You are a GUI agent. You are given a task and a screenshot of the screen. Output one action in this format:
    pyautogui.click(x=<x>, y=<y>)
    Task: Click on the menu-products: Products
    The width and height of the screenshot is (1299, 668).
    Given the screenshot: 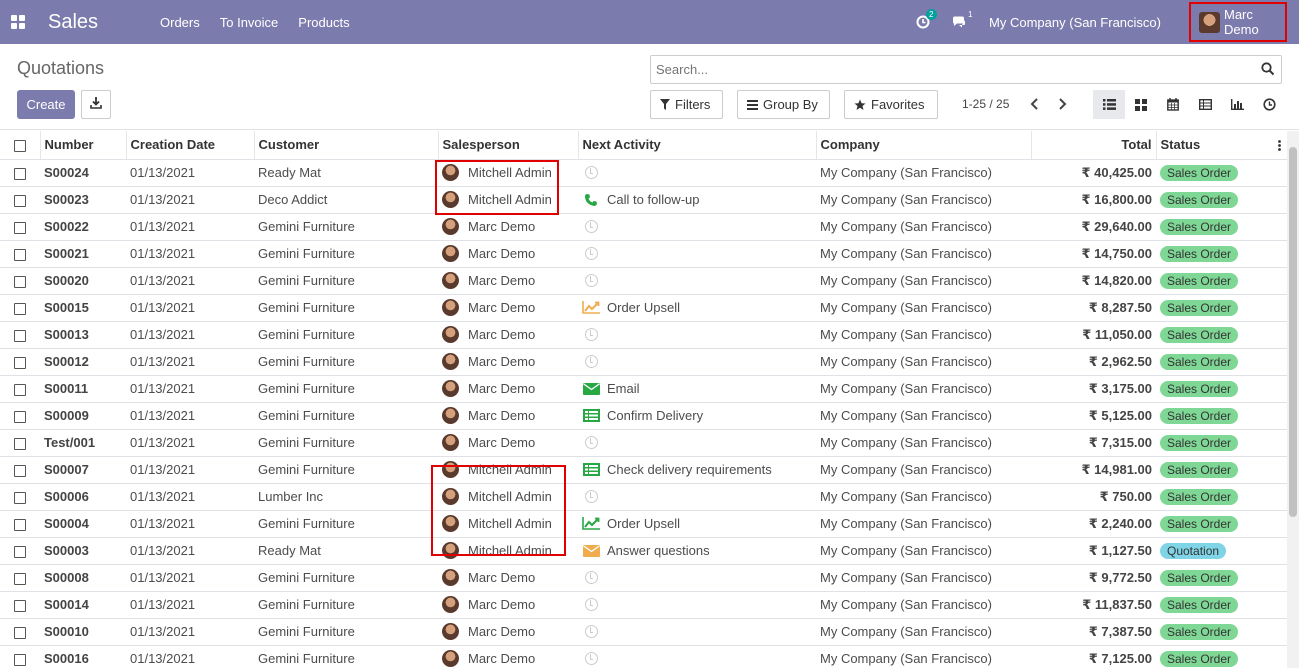 What is the action you would take?
    pyautogui.click(x=323, y=22)
    